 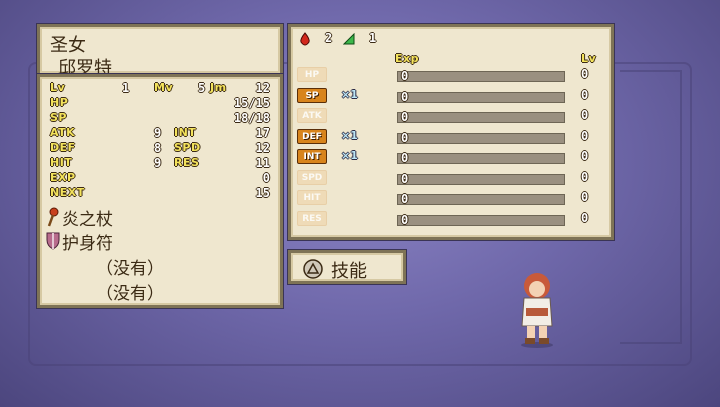 I want to click on stat-label-atk: ATK, so click(x=63, y=132).